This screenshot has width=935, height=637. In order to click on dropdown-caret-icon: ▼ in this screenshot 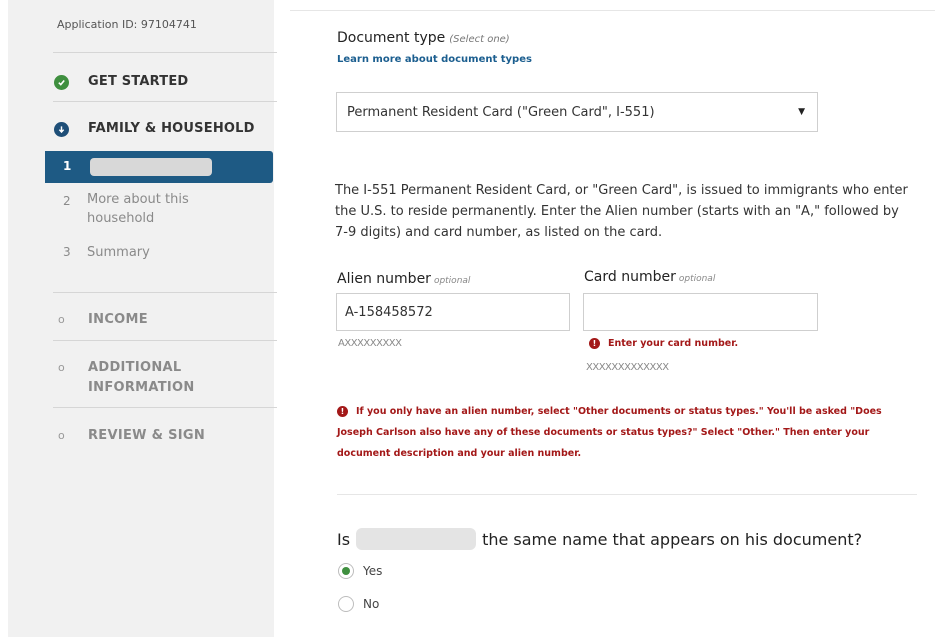, I will do `click(801, 112)`.